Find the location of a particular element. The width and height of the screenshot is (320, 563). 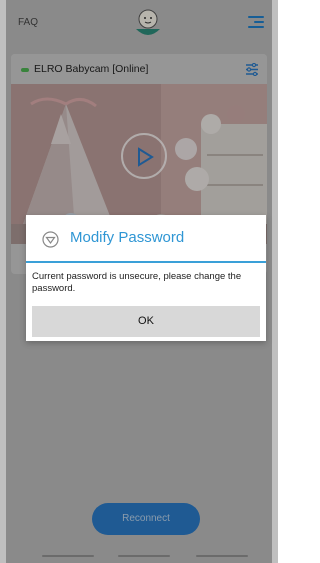

password-shield-icon is located at coordinates (50, 239).